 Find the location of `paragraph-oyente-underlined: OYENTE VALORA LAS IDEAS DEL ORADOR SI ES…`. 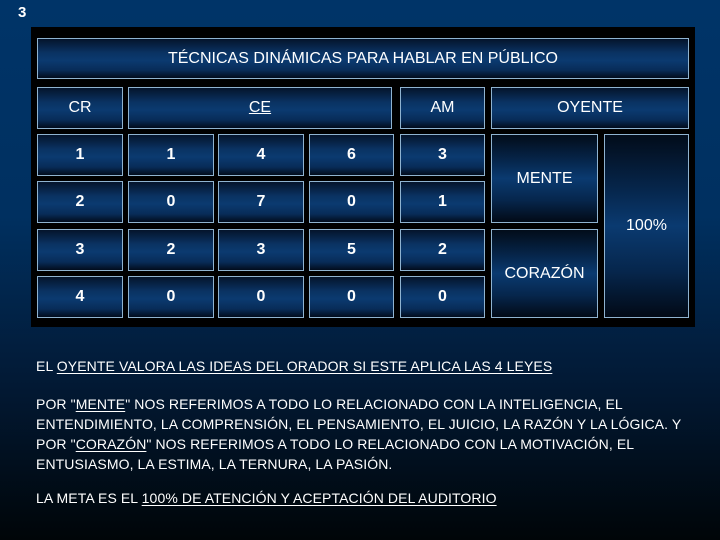

paragraph-oyente-underlined: OYENTE VALORA LAS IDEAS DEL ORADOR SI ES… is located at coordinates (304, 366).